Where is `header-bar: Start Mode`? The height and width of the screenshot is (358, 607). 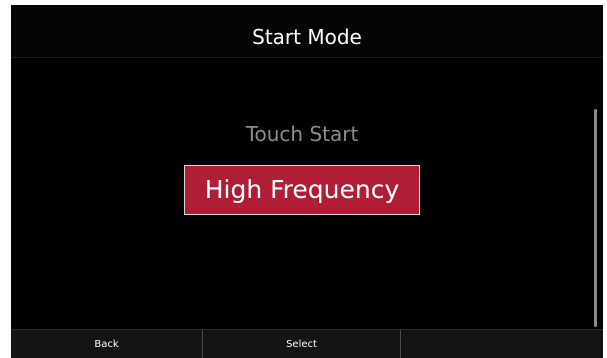
header-bar: Start Mode is located at coordinates (307, 31).